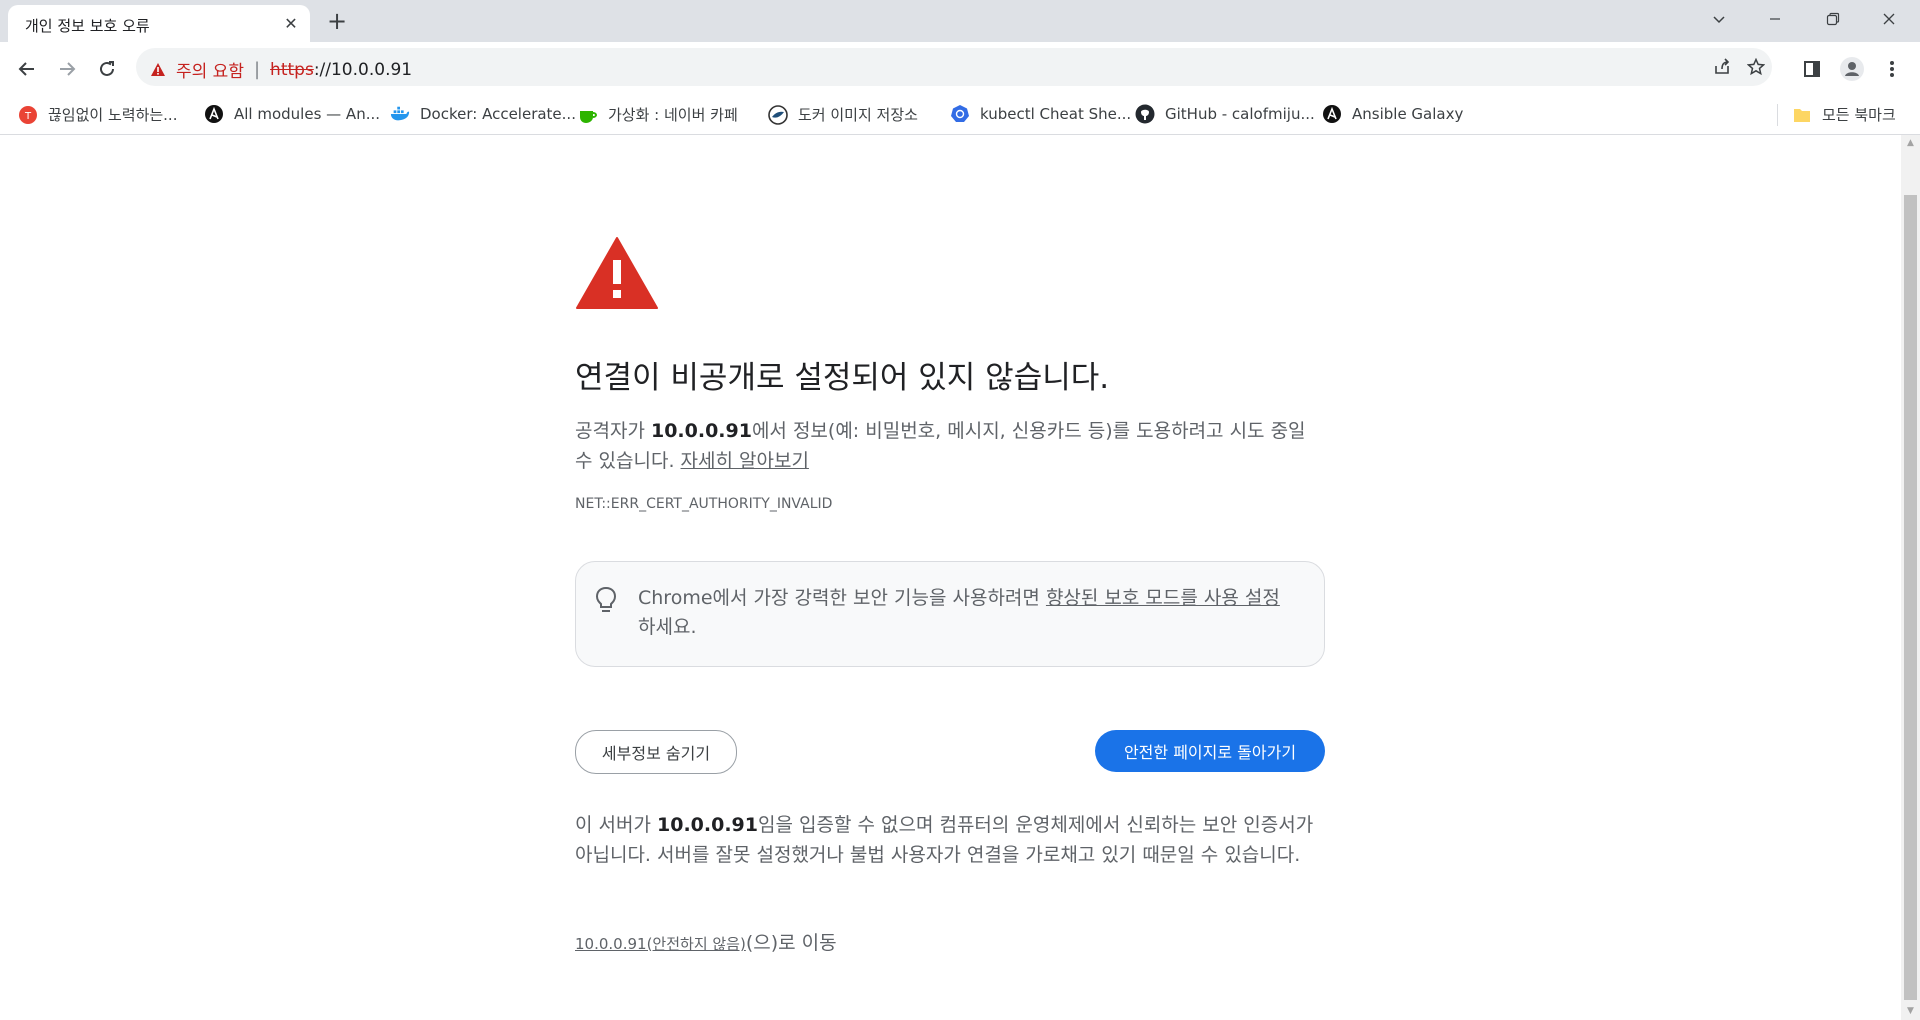 Image resolution: width=1920 pixels, height=1020 pixels. I want to click on page-title: 연결이 비공개로 설정되어 있지 않습니다., so click(842, 378).